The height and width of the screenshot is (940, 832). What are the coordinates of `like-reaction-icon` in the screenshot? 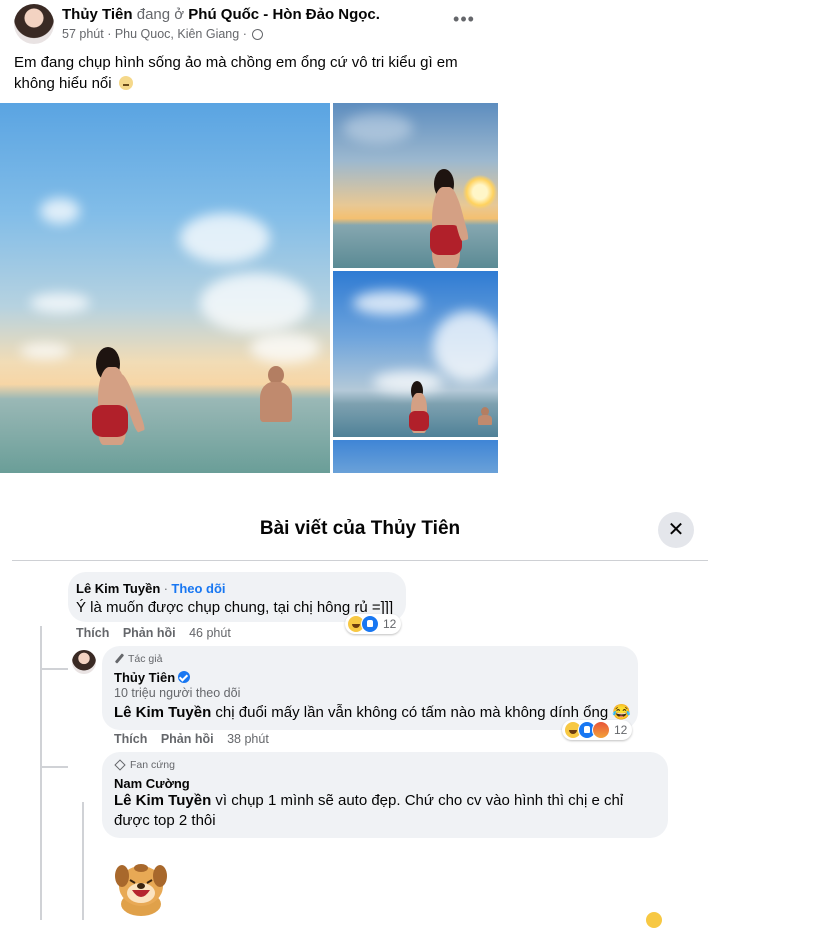 It's located at (370, 624).